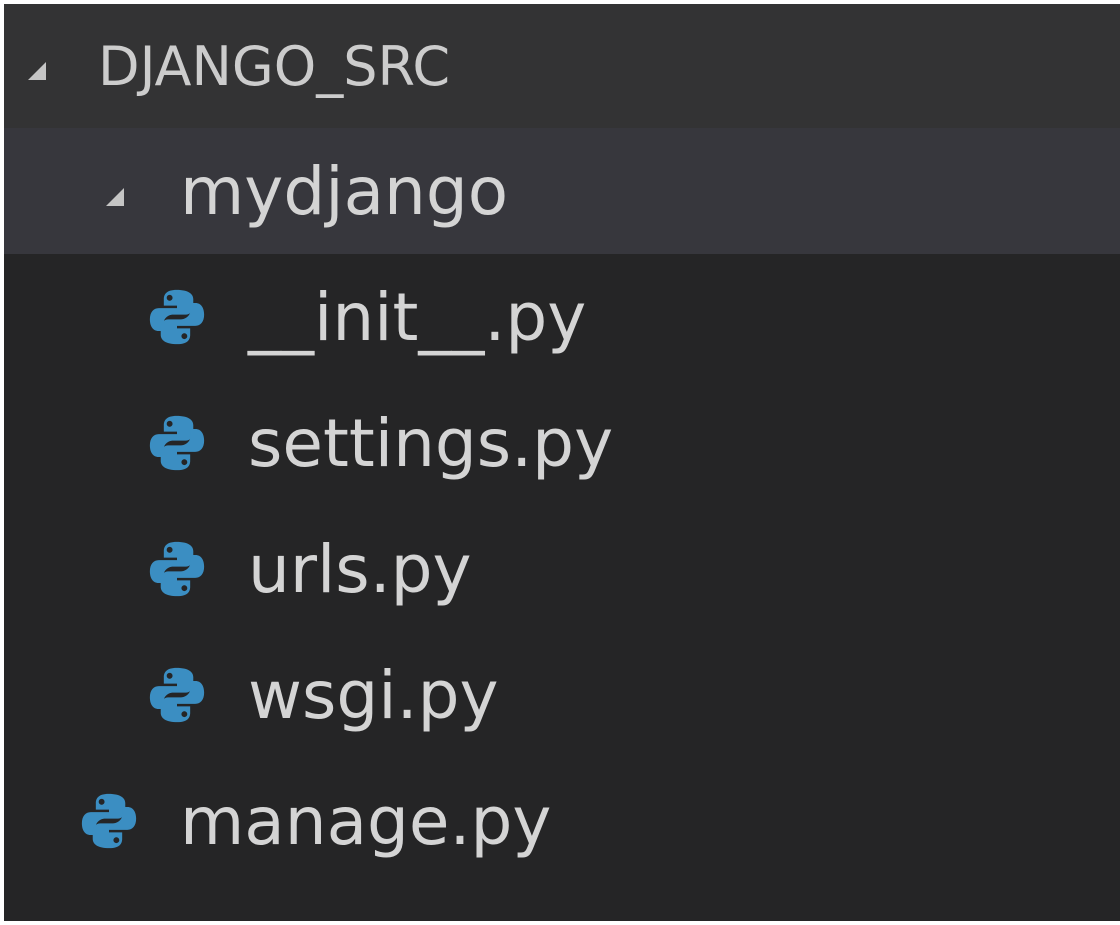 Image resolution: width=1120 pixels, height=925 pixels. What do you see at coordinates (562, 66) in the screenshot?
I see `explorer-section-header: DJANGO_SRC` at bounding box center [562, 66].